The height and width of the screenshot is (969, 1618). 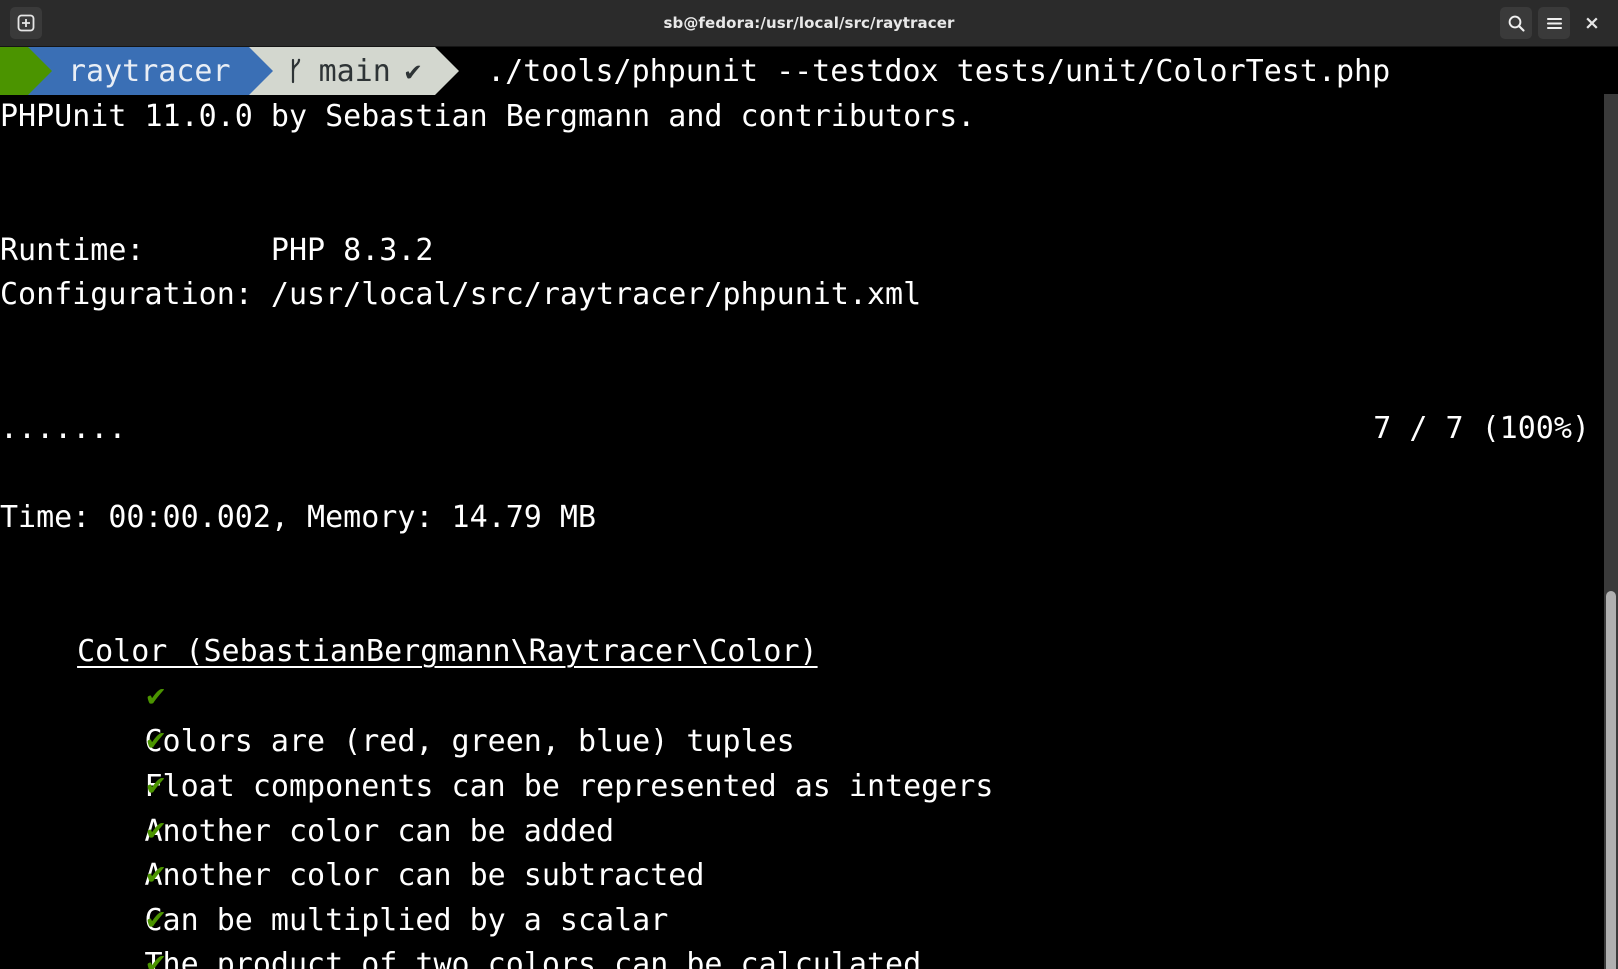 I want to click on titlebar-left-controls, so click(x=26, y=23).